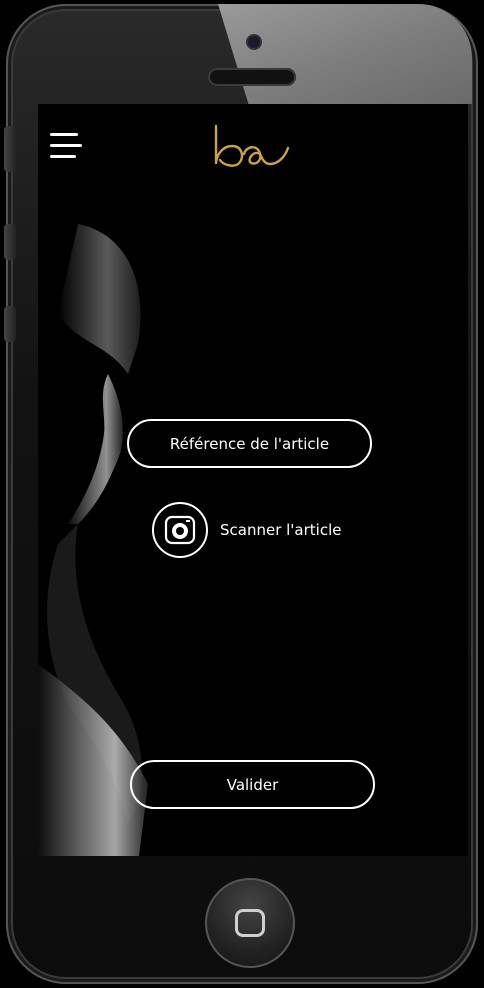 This screenshot has height=988, width=484. I want to click on home-button-icon, so click(250, 923).